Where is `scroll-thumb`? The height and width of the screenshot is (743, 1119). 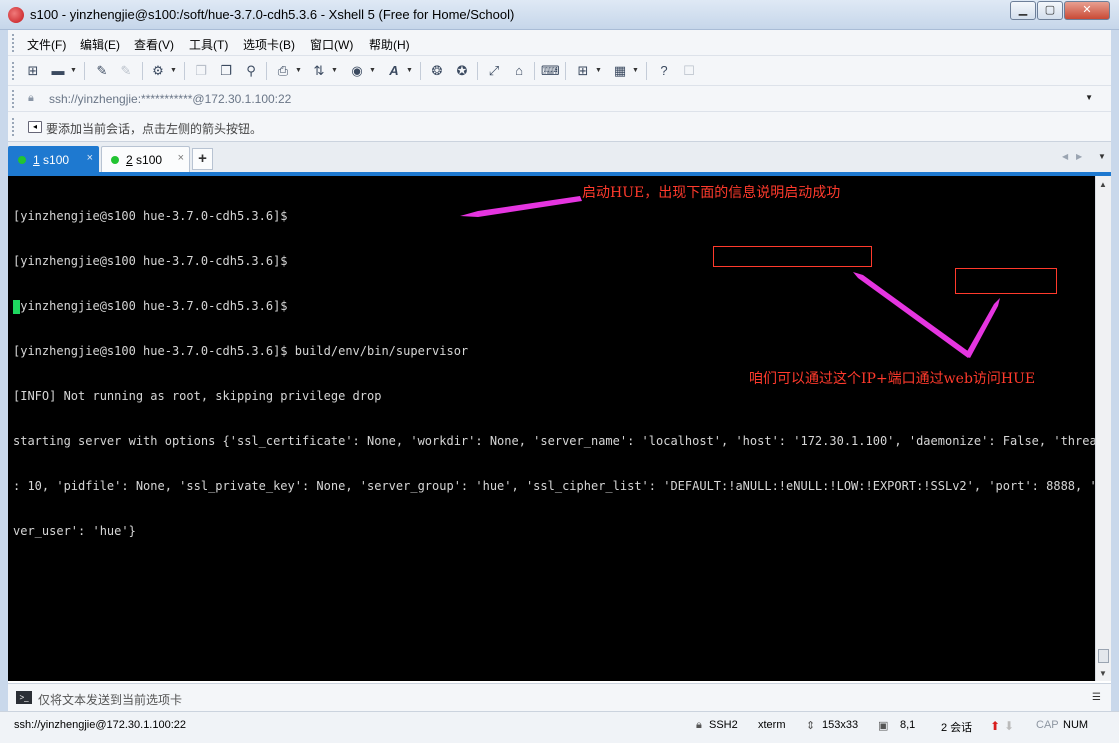 scroll-thumb is located at coordinates (1103, 656).